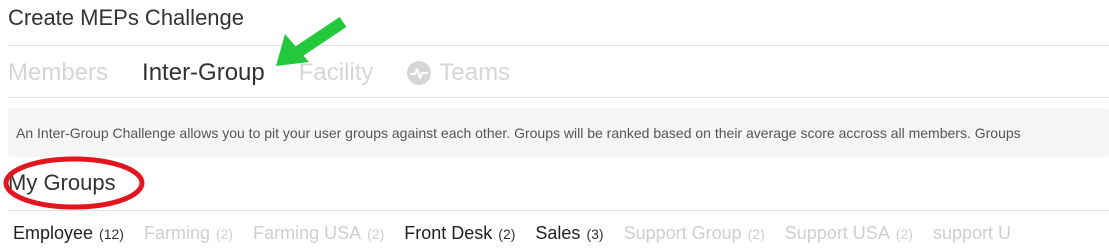 Image resolution: width=1109 pixels, height=249 pixels. What do you see at coordinates (53, 232) in the screenshot?
I see `group-name: Employee` at bounding box center [53, 232].